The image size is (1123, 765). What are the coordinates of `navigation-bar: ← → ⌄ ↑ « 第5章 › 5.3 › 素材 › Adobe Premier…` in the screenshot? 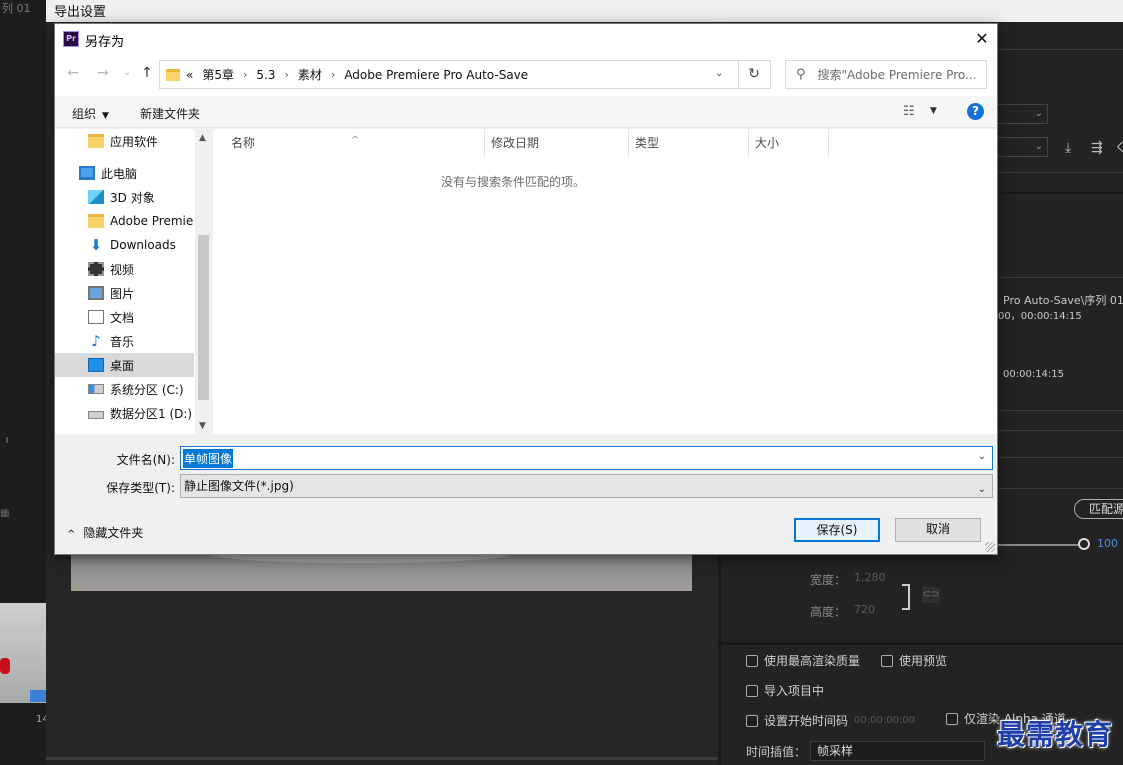 It's located at (526, 75).